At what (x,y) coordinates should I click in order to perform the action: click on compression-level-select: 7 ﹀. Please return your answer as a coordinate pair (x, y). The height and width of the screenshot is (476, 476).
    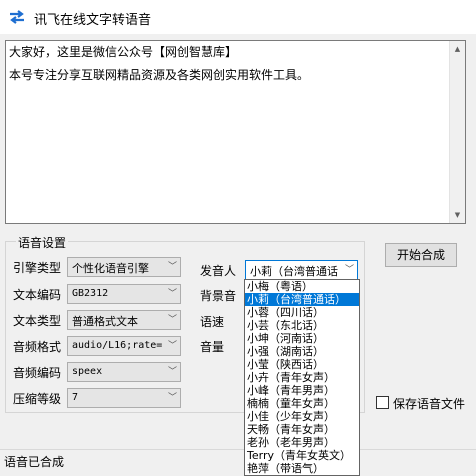
    Looking at the image, I should click on (124, 398).